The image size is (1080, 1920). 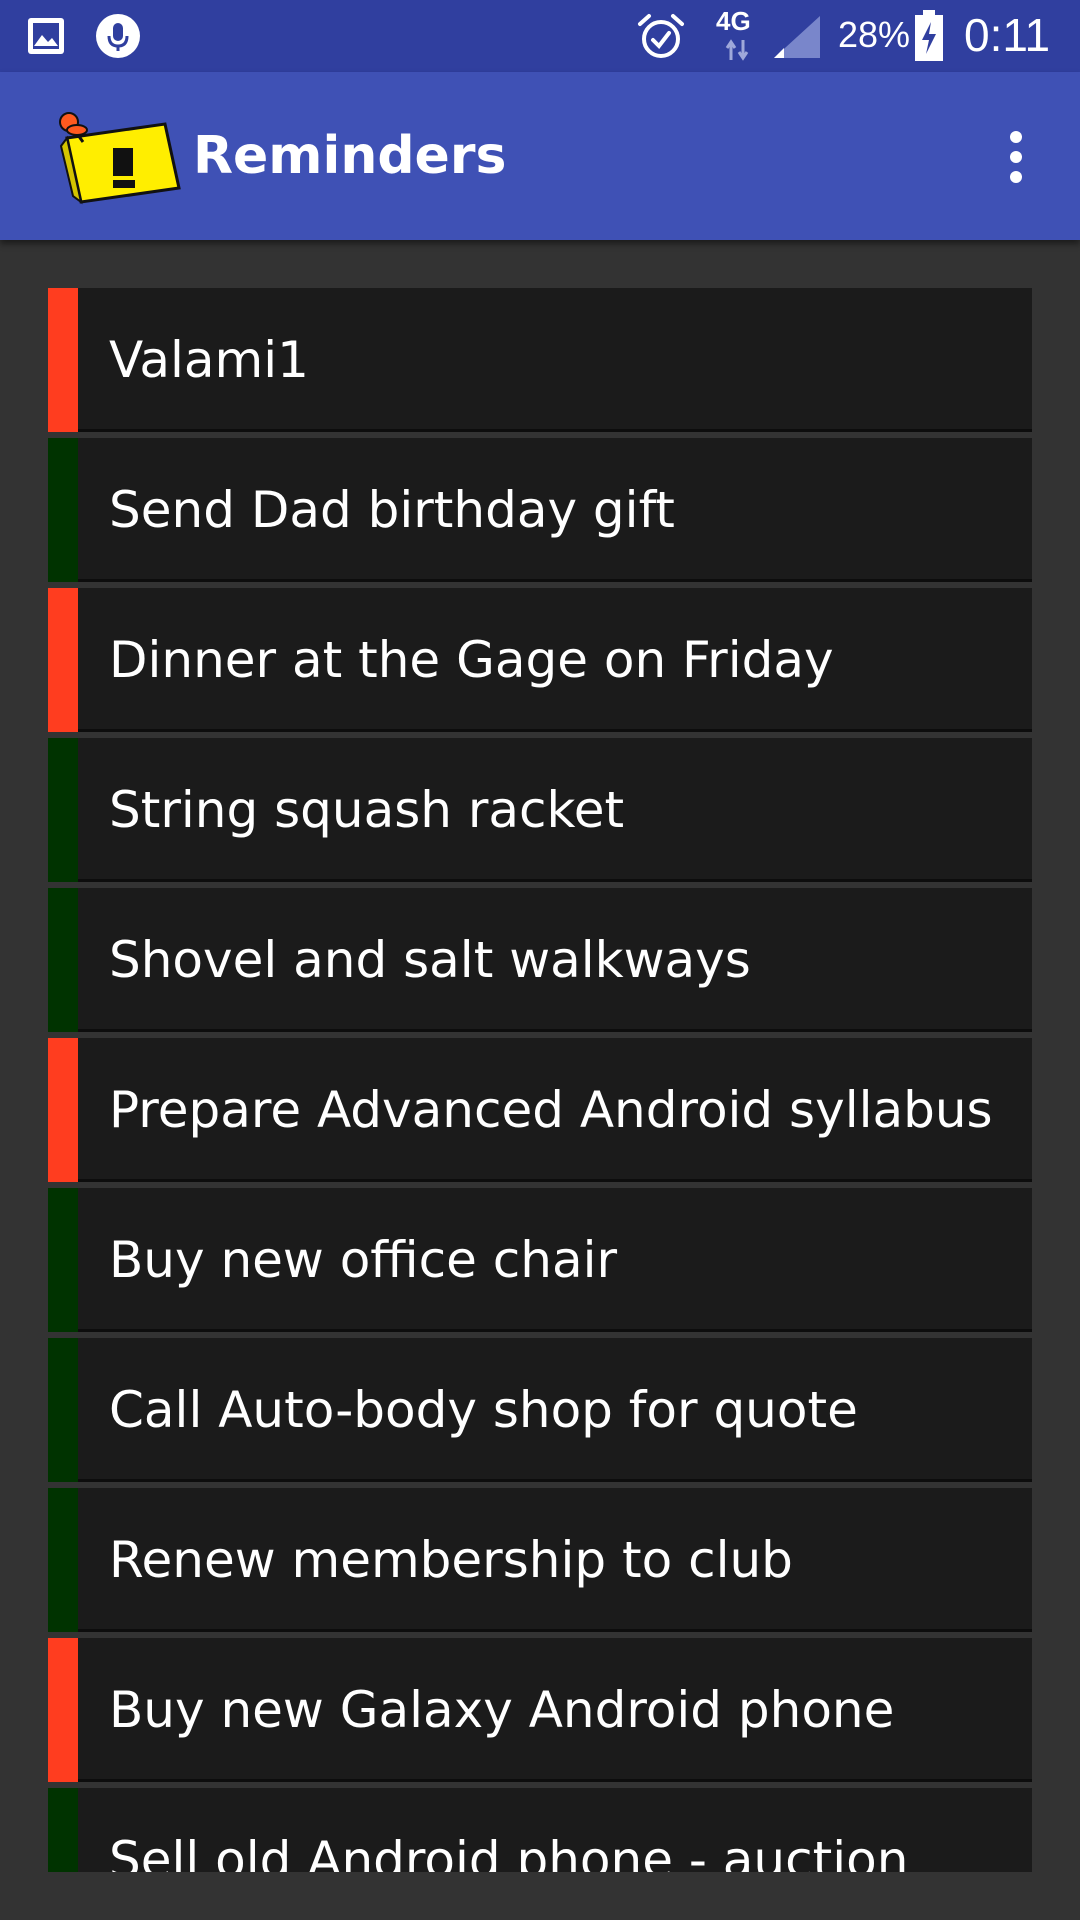 I want to click on reminder-row-important: Buy new Galaxy Android phone, so click(x=540, y=1710).